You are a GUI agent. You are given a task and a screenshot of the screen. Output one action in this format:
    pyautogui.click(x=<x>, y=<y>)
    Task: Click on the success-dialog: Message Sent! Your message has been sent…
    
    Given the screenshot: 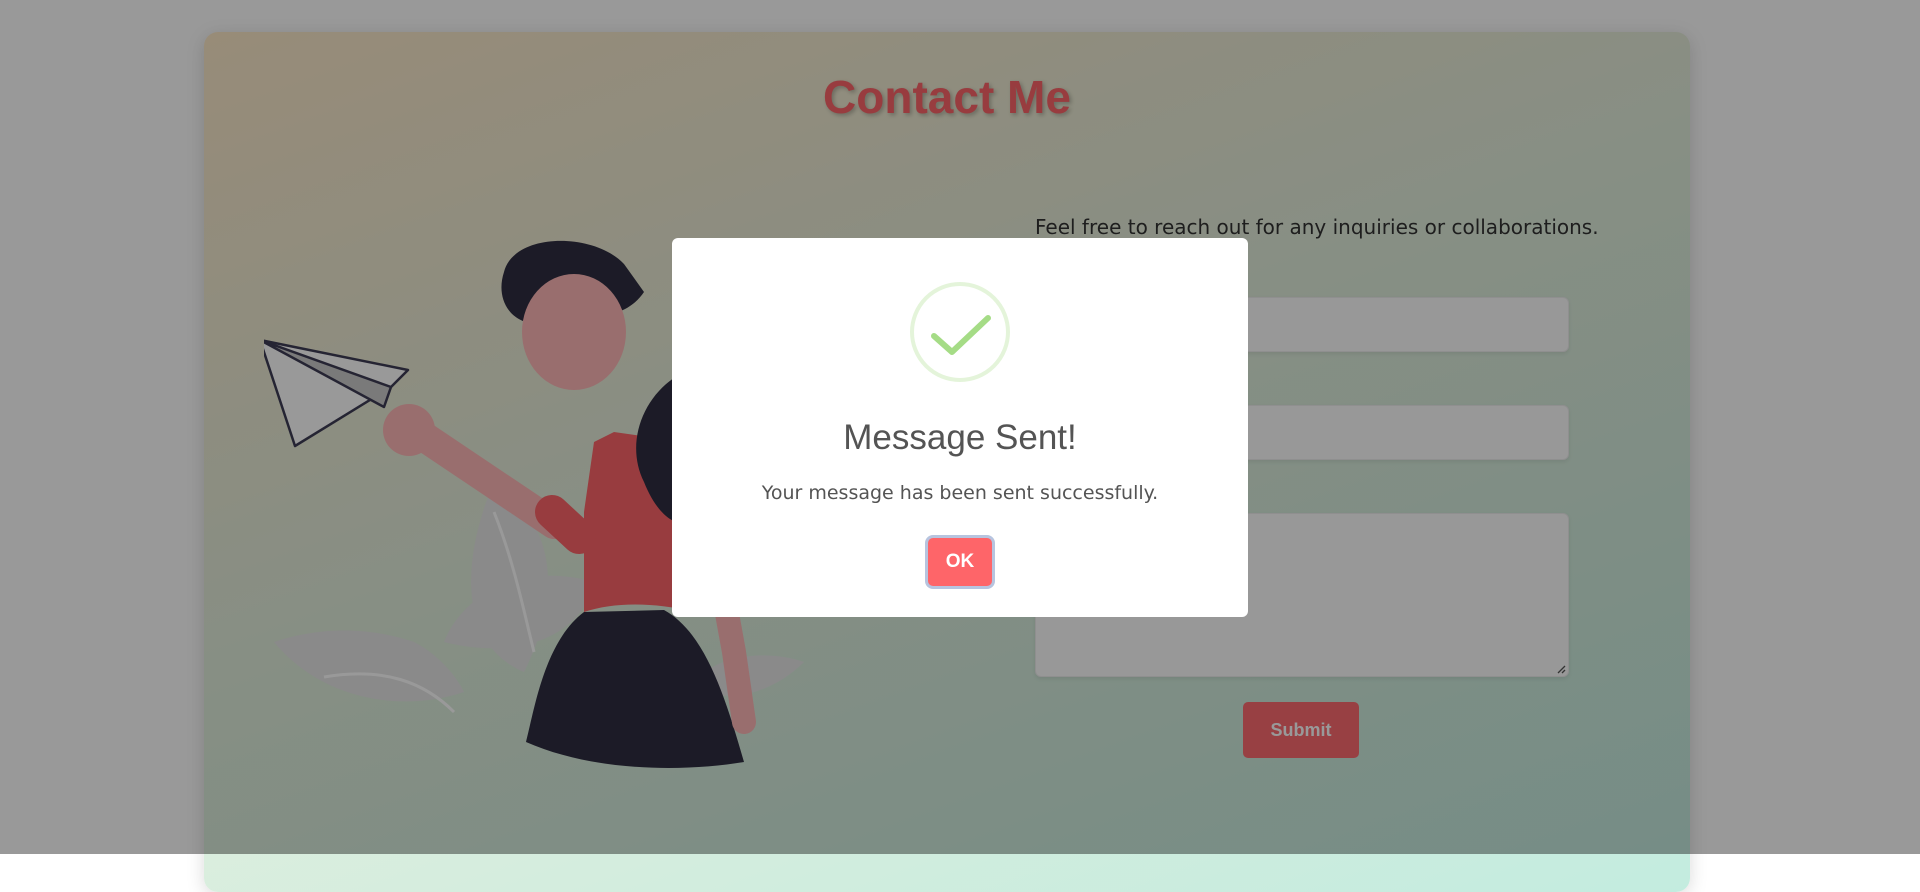 What is the action you would take?
    pyautogui.click(x=960, y=427)
    